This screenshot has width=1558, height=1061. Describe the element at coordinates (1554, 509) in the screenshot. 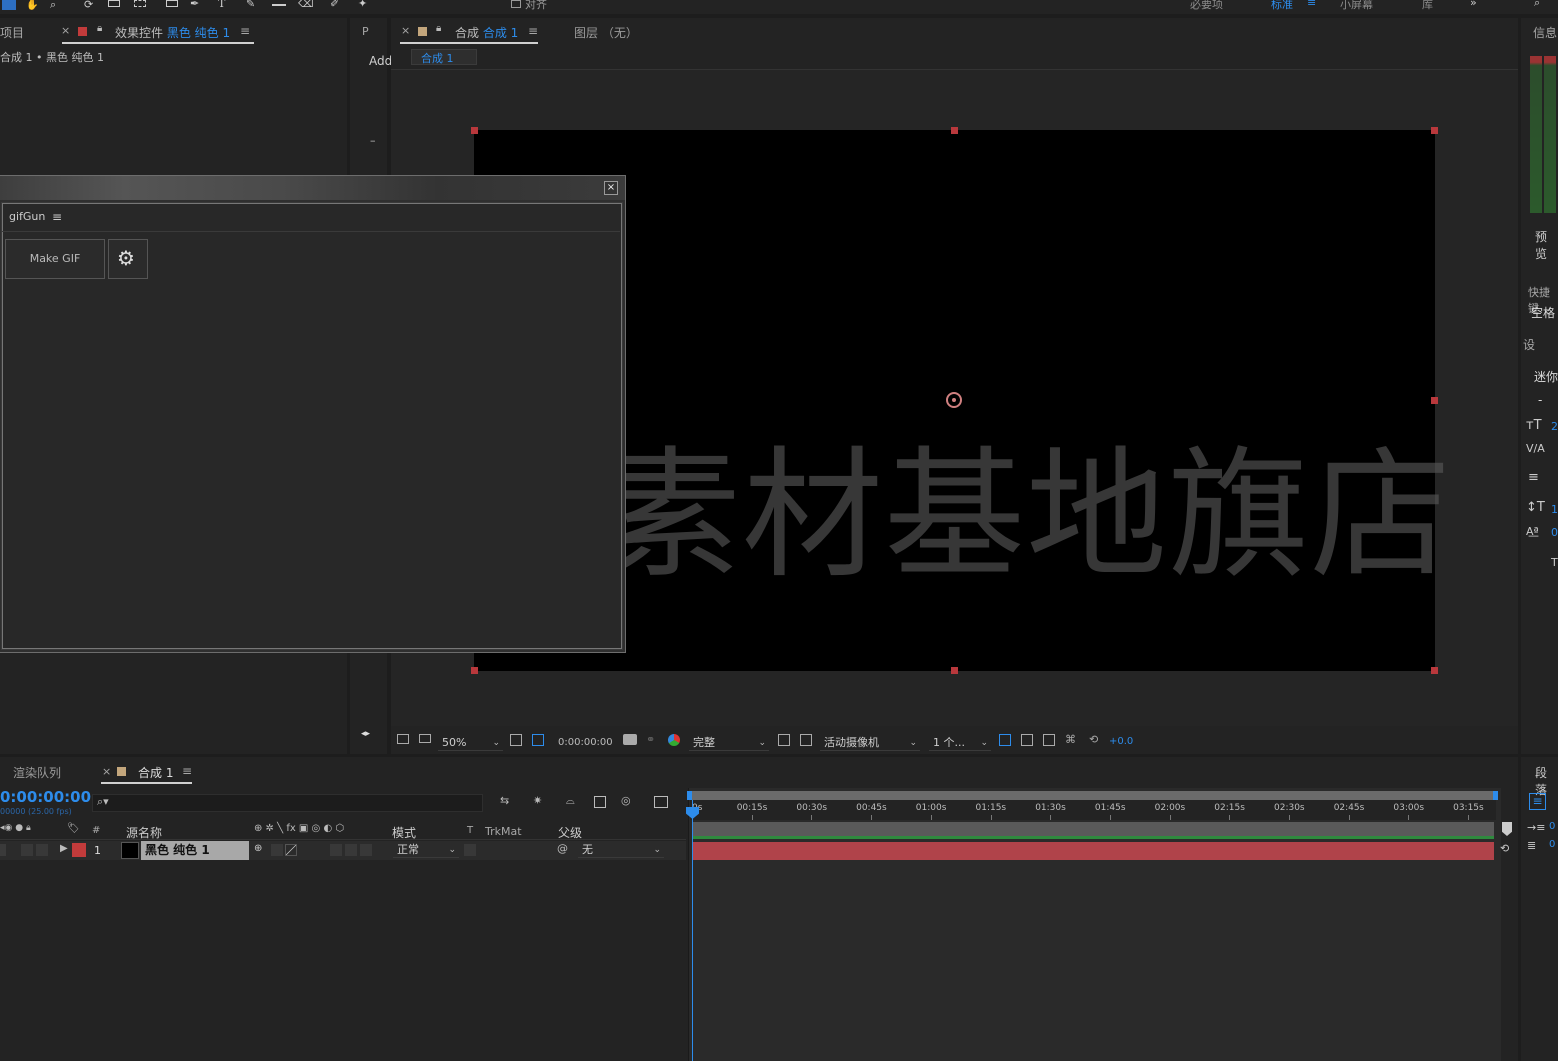

I see `leading-value: 1` at that location.